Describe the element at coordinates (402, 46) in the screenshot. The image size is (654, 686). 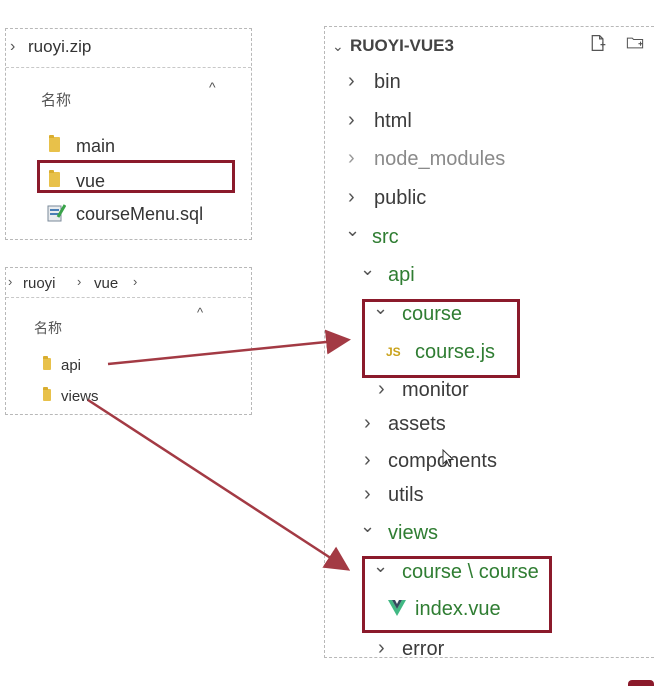
I see `explorer-title: RUOYI-VUE3` at that location.